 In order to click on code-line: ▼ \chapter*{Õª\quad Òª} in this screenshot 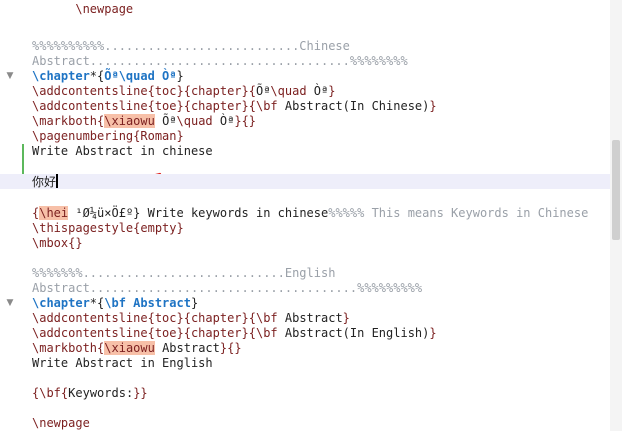, I will do `click(305, 76)`.